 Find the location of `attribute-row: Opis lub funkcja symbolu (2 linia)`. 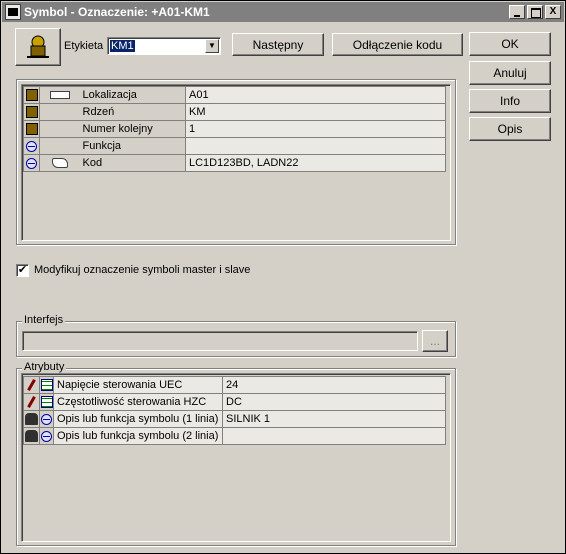

attribute-row: Opis lub funkcja symbolu (2 linia) is located at coordinates (234, 436).